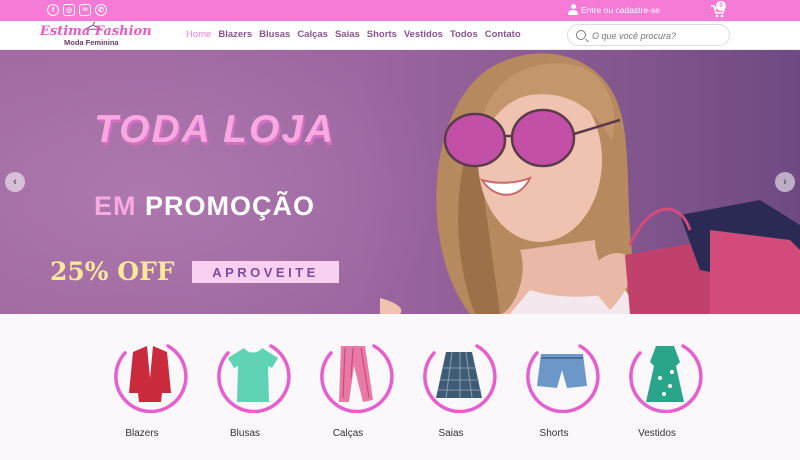  What do you see at coordinates (230, 206) in the screenshot?
I see `banner-subheadline-text: PROMOÇÃO` at bounding box center [230, 206].